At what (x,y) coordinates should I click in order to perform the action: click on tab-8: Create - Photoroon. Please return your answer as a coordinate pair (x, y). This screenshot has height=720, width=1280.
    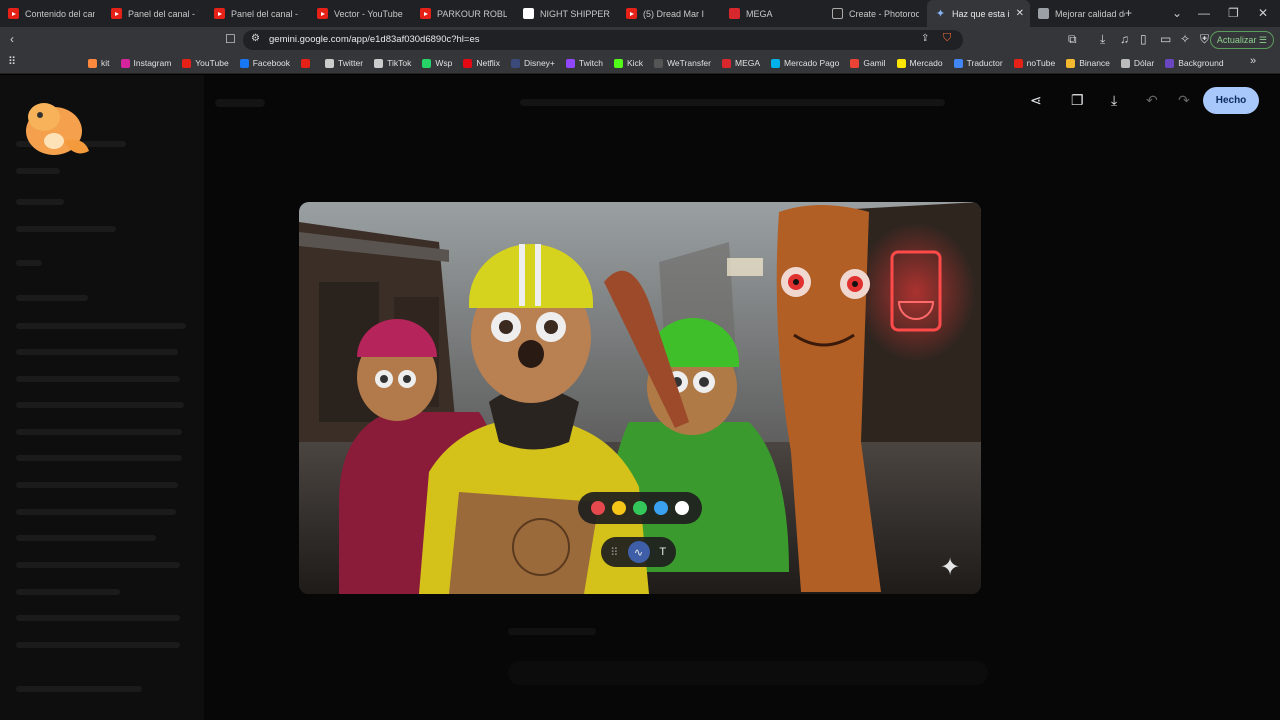
    Looking at the image, I should click on (875, 13).